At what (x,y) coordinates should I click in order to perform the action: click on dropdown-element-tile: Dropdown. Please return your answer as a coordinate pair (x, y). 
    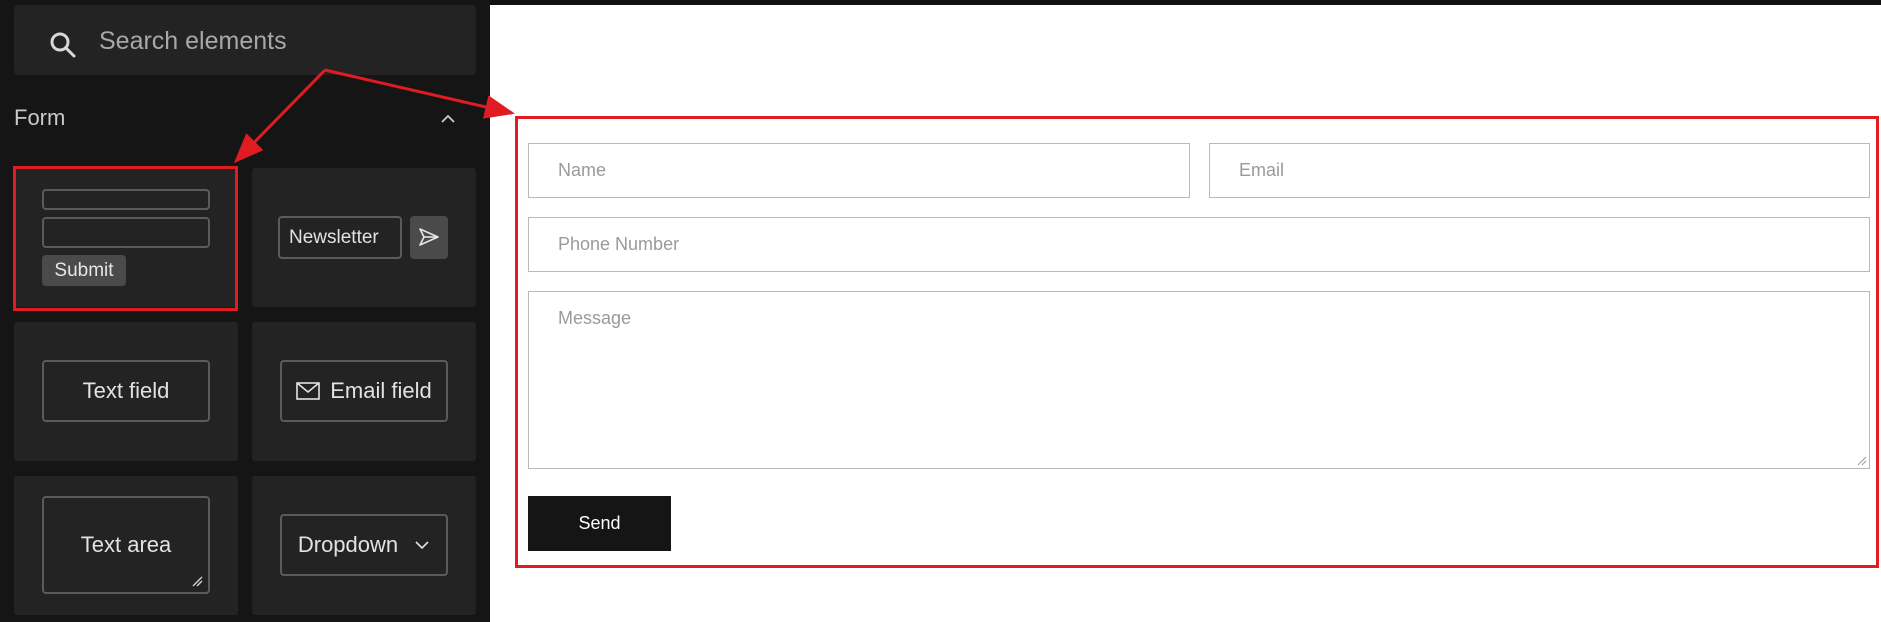
    Looking at the image, I should click on (364, 545).